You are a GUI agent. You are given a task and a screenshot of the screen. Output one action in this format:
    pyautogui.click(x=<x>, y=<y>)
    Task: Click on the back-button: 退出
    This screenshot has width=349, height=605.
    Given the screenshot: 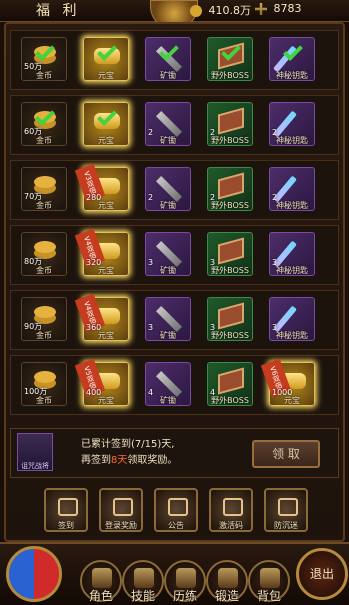 What is the action you would take?
    pyautogui.click(x=322, y=574)
    